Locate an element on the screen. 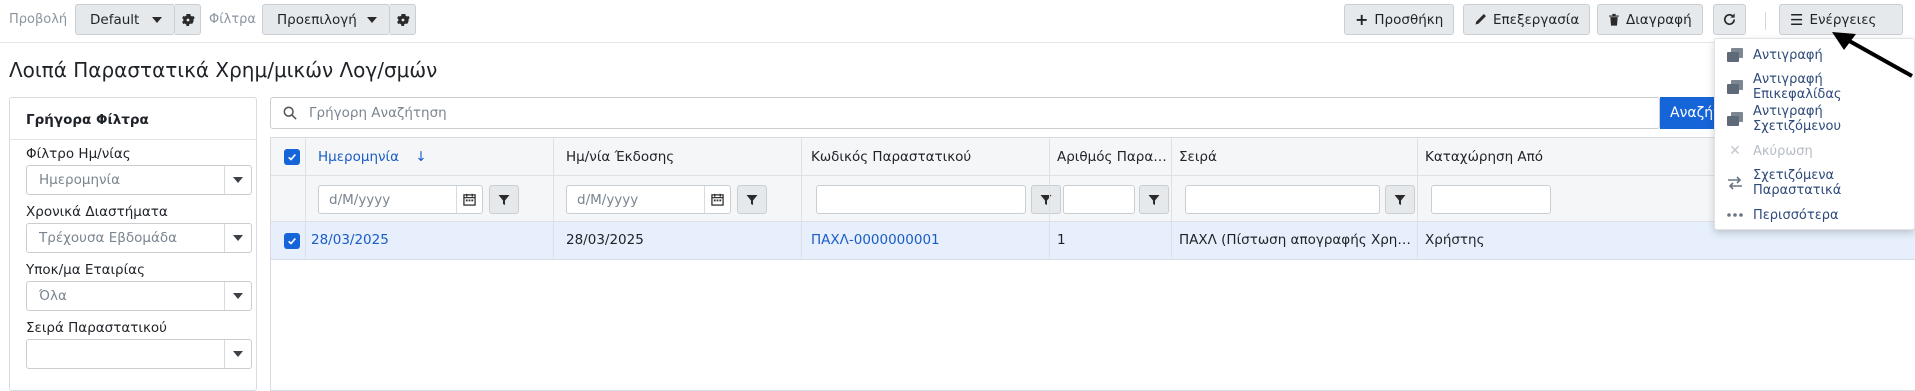  filter-dropdown: Προεπιλογή is located at coordinates (326, 19).